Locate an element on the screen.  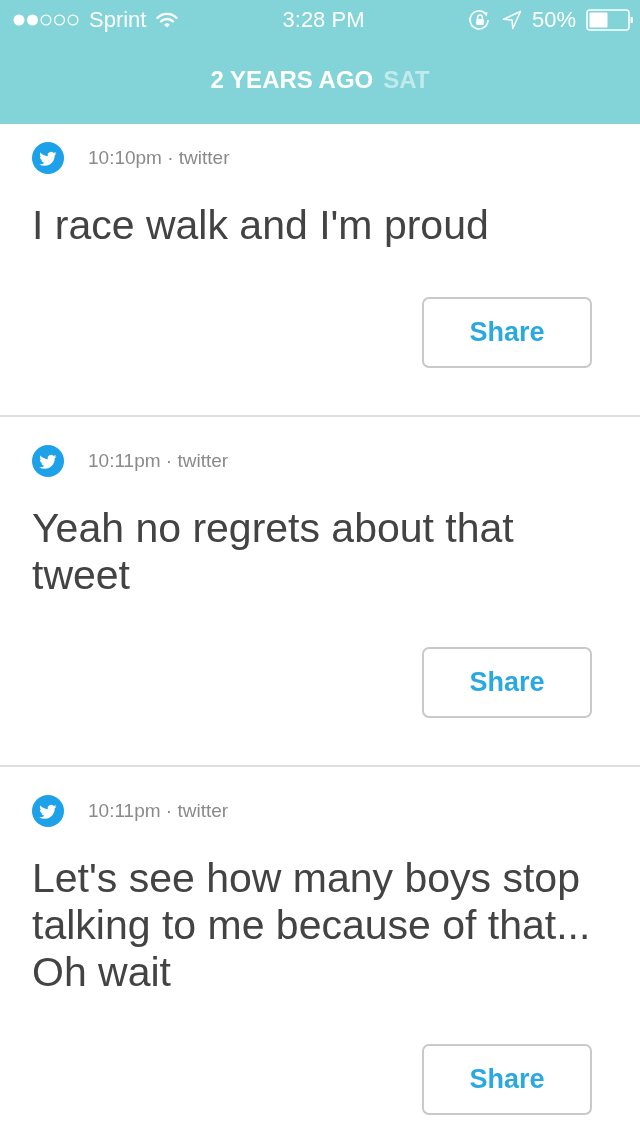
post-meta: 10:10pm · twitter is located at coordinates (159, 158).